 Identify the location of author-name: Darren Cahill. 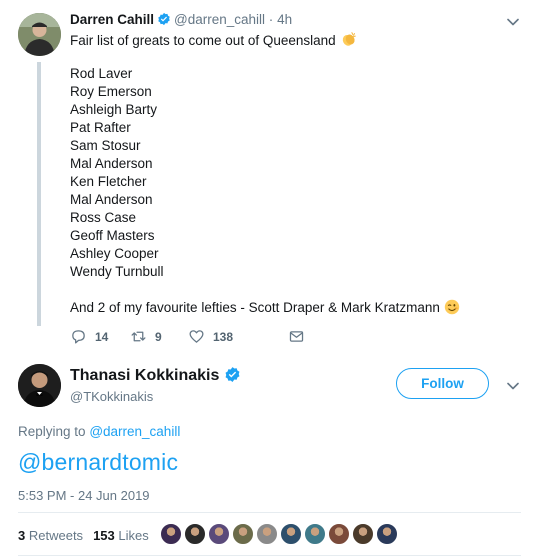
(112, 19).